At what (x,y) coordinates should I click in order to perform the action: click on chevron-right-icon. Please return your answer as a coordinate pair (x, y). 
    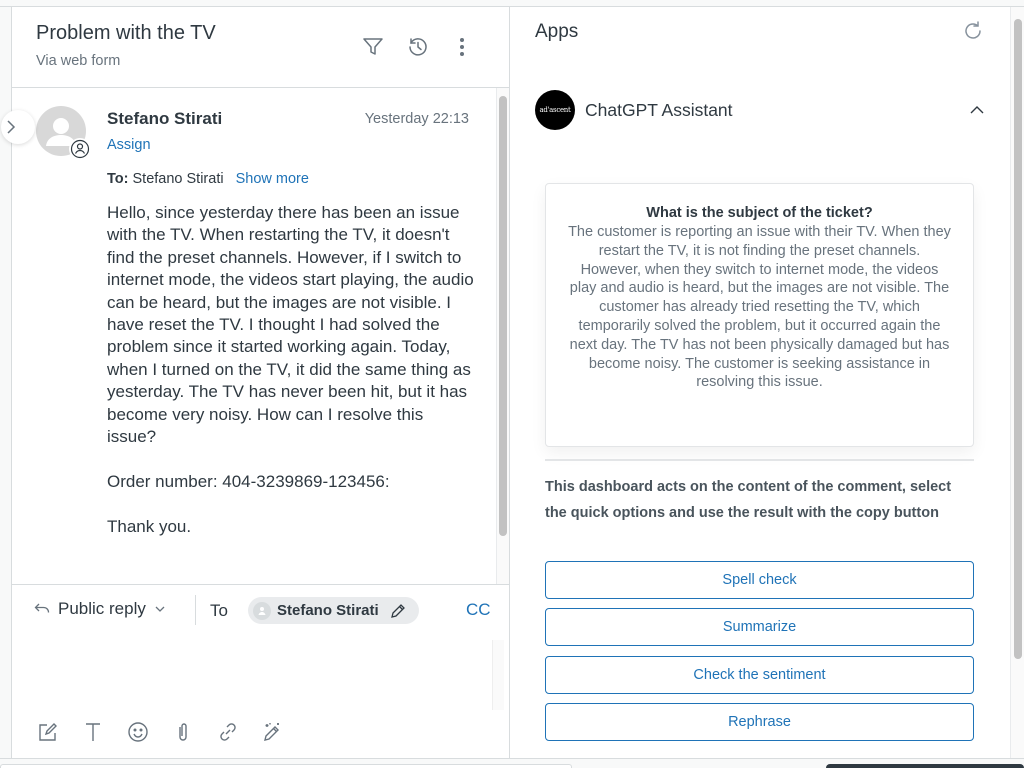
    Looking at the image, I should click on (11, 127).